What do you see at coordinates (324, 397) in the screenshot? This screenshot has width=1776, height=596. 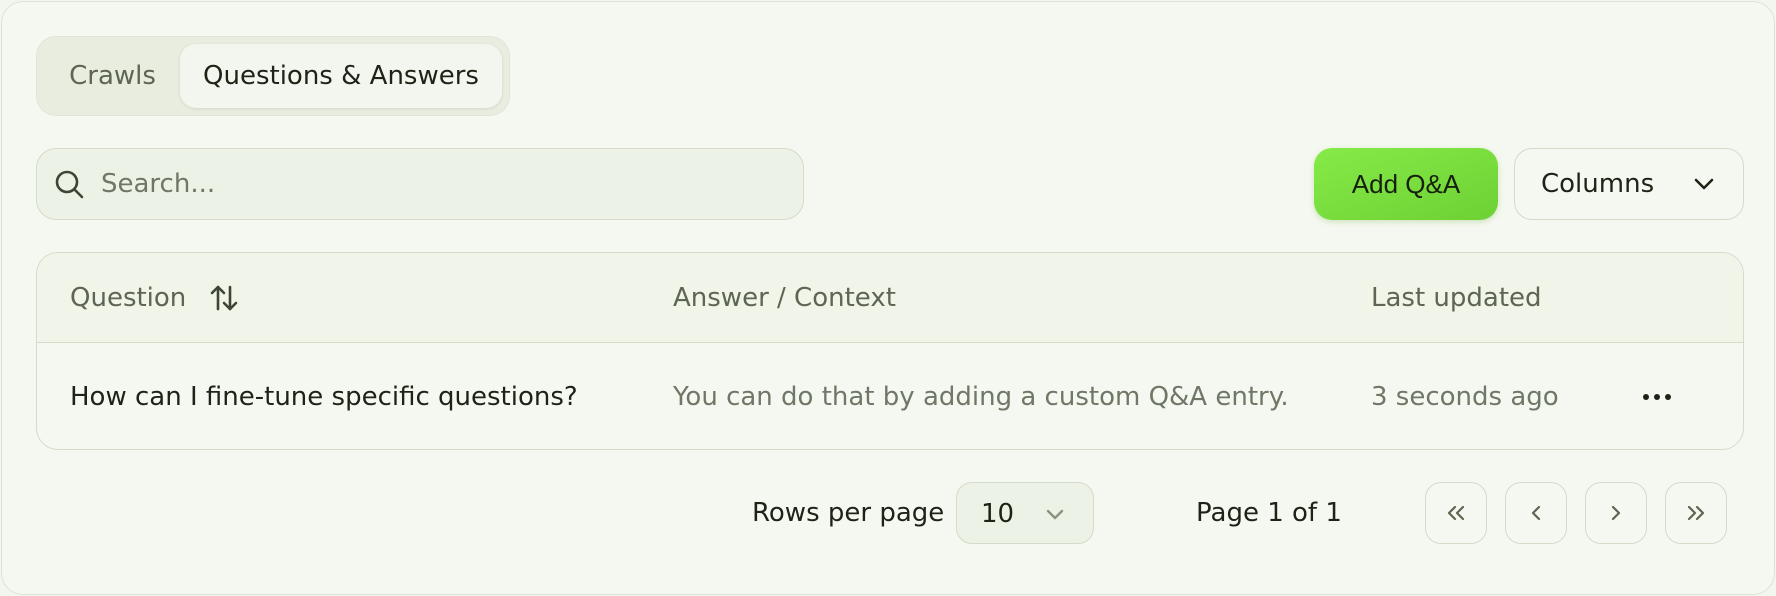 I see `cell-question: How can I fine-tune specific questions?` at bounding box center [324, 397].